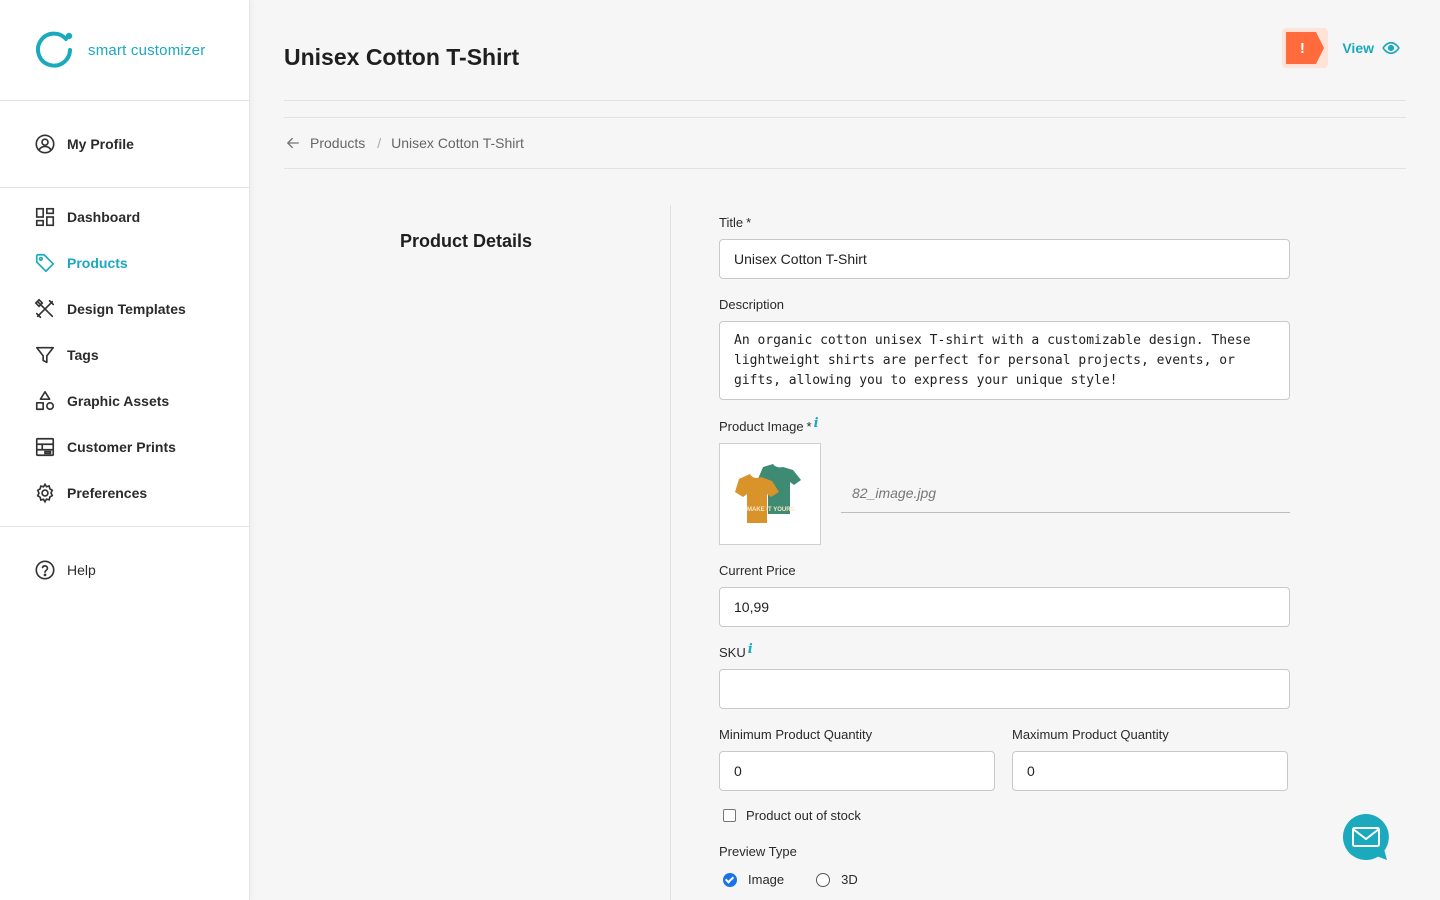 The image size is (1440, 900). Describe the element at coordinates (107, 493) in the screenshot. I see `sidebar-item-label: Preferences` at that location.